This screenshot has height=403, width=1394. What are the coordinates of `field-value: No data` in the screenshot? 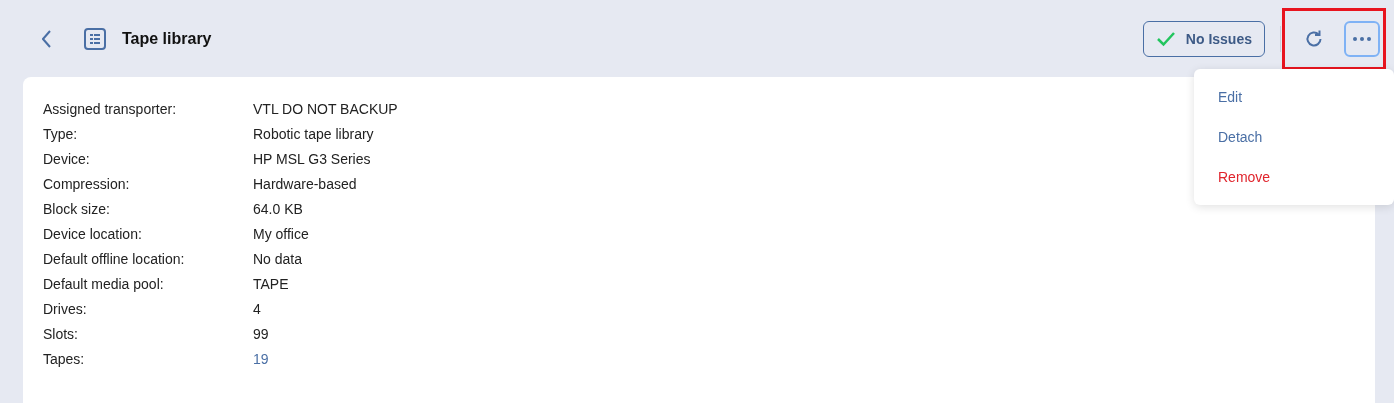 It's located at (278, 258).